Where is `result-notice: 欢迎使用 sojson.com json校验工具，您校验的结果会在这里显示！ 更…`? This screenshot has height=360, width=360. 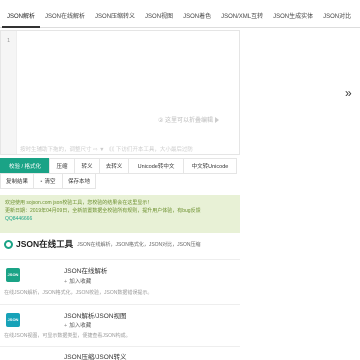
result-notice: 欢迎使用 sojson.com json校验工具，您校验的结果会在这里显示！ 更… is located at coordinates (120, 214).